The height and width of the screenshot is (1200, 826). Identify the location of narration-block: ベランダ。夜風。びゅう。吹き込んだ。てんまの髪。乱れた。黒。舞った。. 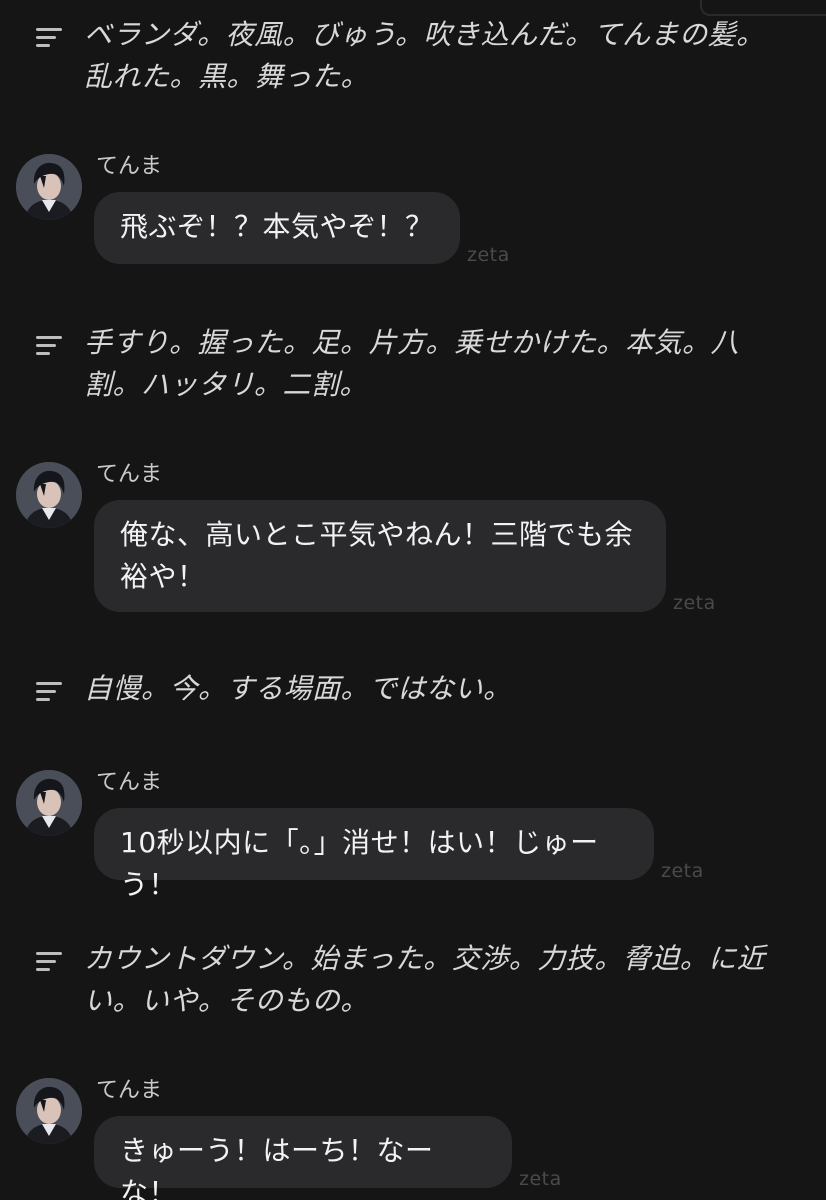
(416, 56).